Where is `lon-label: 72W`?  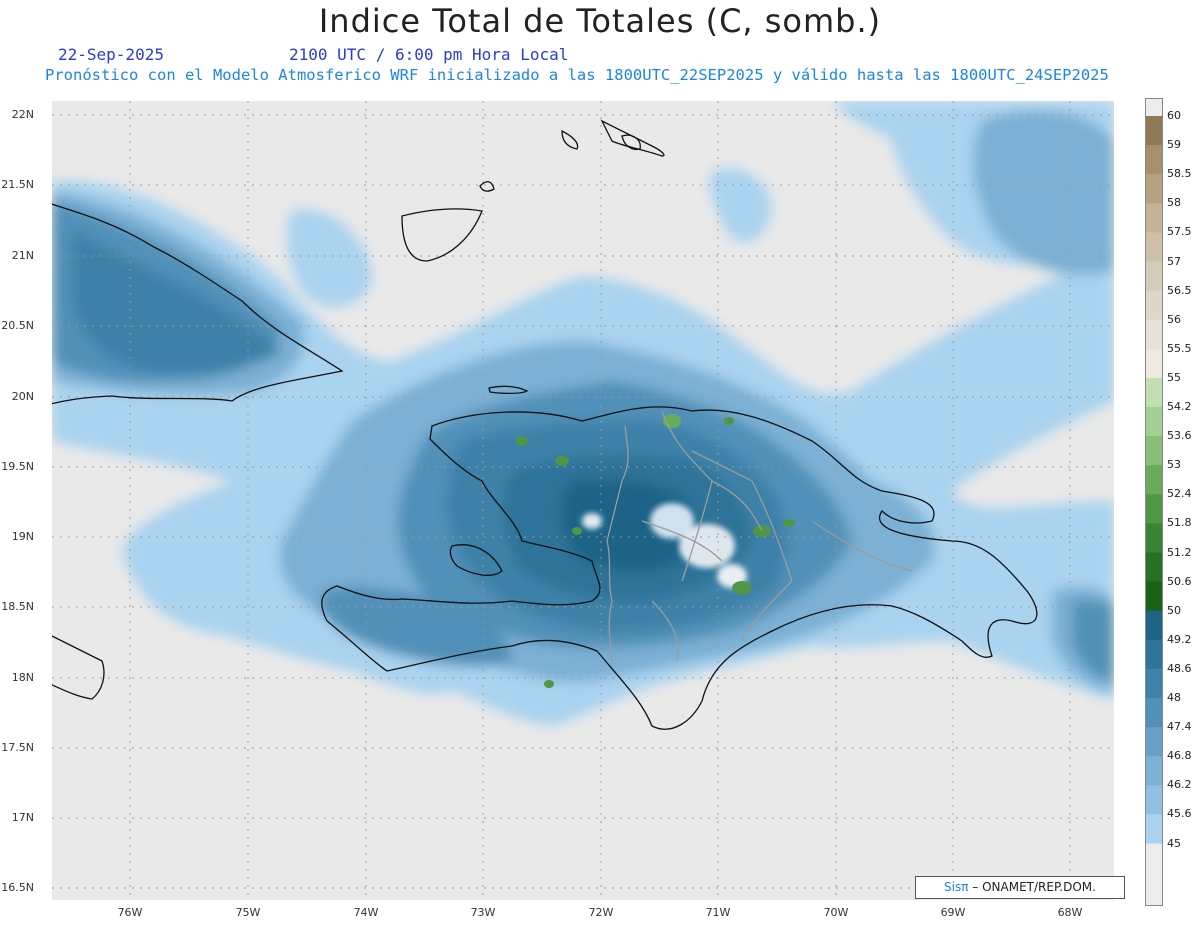 lon-label: 72W is located at coordinates (601, 912).